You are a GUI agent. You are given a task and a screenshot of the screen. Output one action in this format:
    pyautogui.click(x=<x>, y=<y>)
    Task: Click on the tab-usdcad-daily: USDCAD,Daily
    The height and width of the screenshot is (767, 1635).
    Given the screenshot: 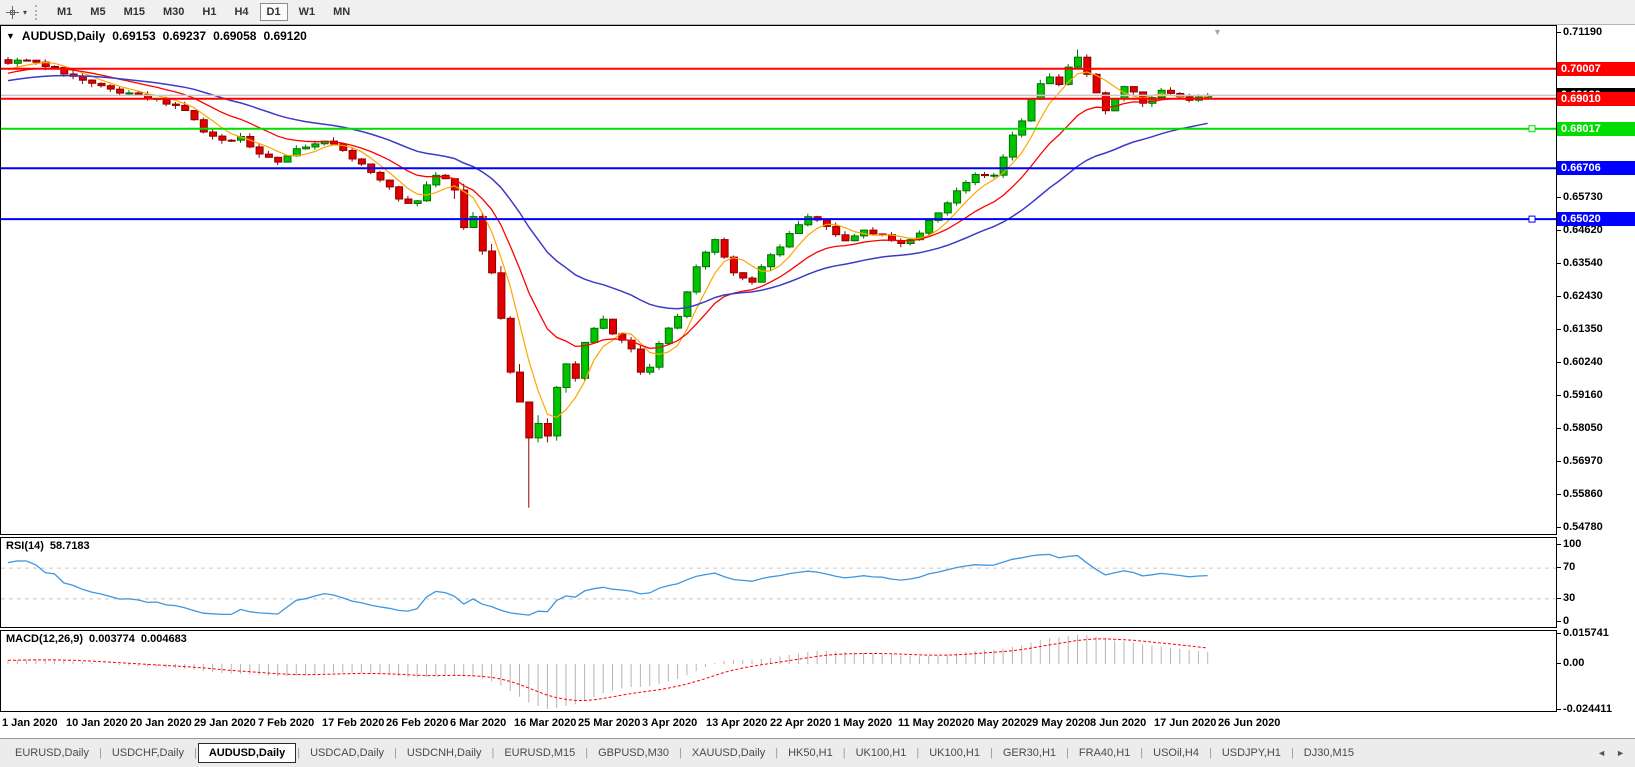 What is the action you would take?
    pyautogui.click(x=347, y=753)
    